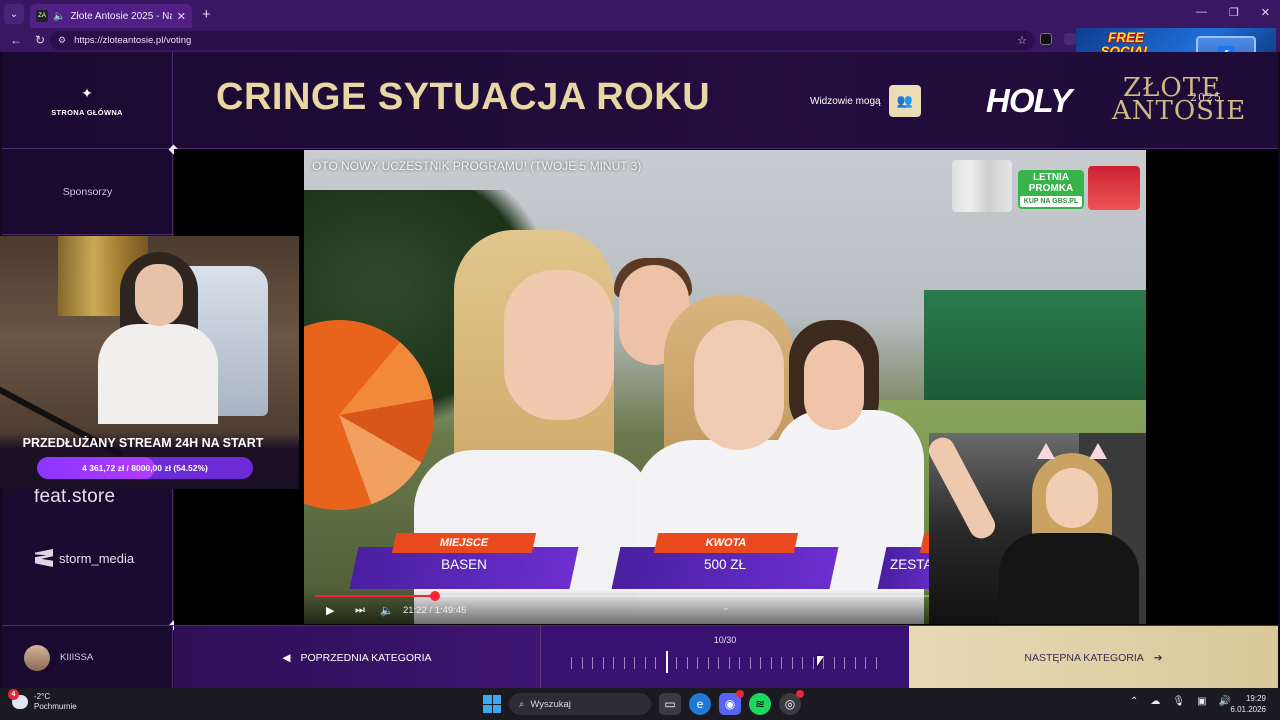 Image resolution: width=1280 pixels, height=720 pixels. Describe the element at coordinates (1178, 99) in the screenshot. I see `zlote-antosie-logo: ZŁOTE ANTOSIE 2025` at that location.